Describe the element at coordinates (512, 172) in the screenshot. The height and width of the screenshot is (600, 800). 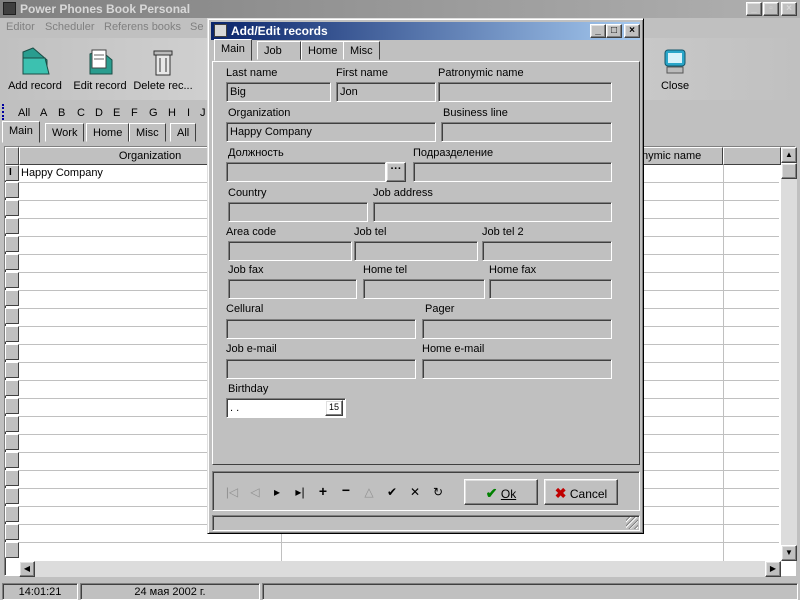
I see `department-field` at that location.